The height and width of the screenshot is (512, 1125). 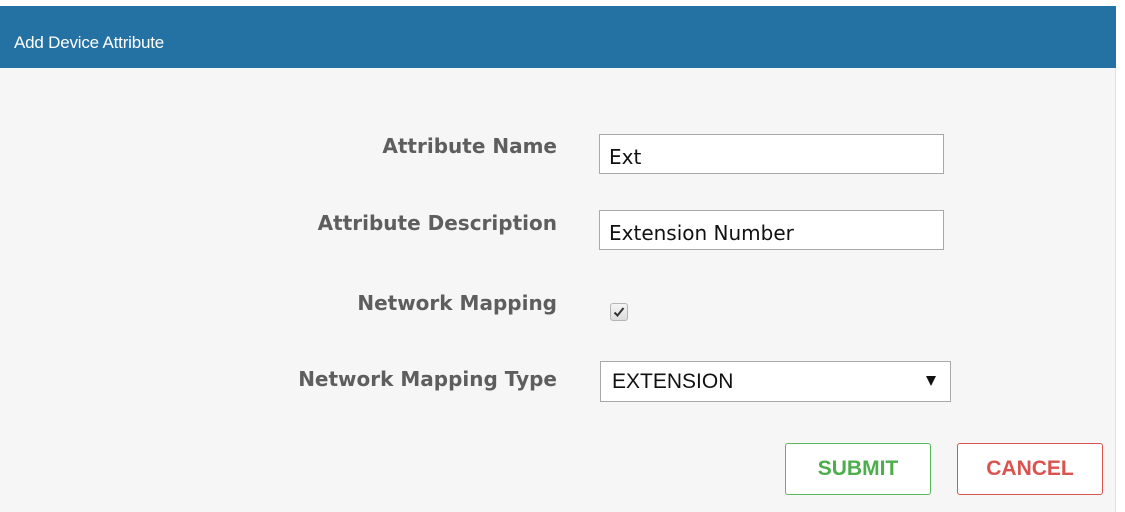 What do you see at coordinates (1030, 469) in the screenshot?
I see `cancel-button: CANCEL` at bounding box center [1030, 469].